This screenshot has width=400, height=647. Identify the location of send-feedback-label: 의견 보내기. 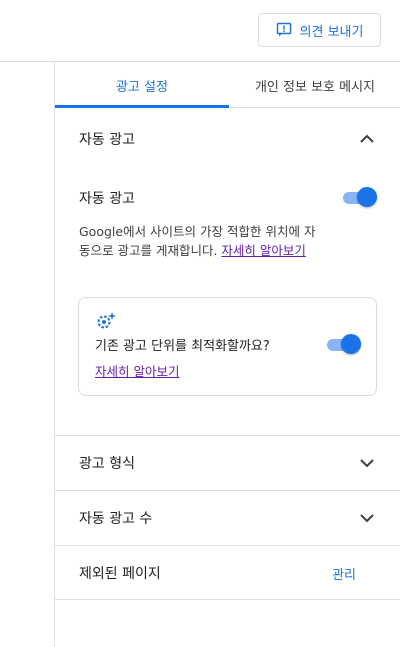
(331, 32).